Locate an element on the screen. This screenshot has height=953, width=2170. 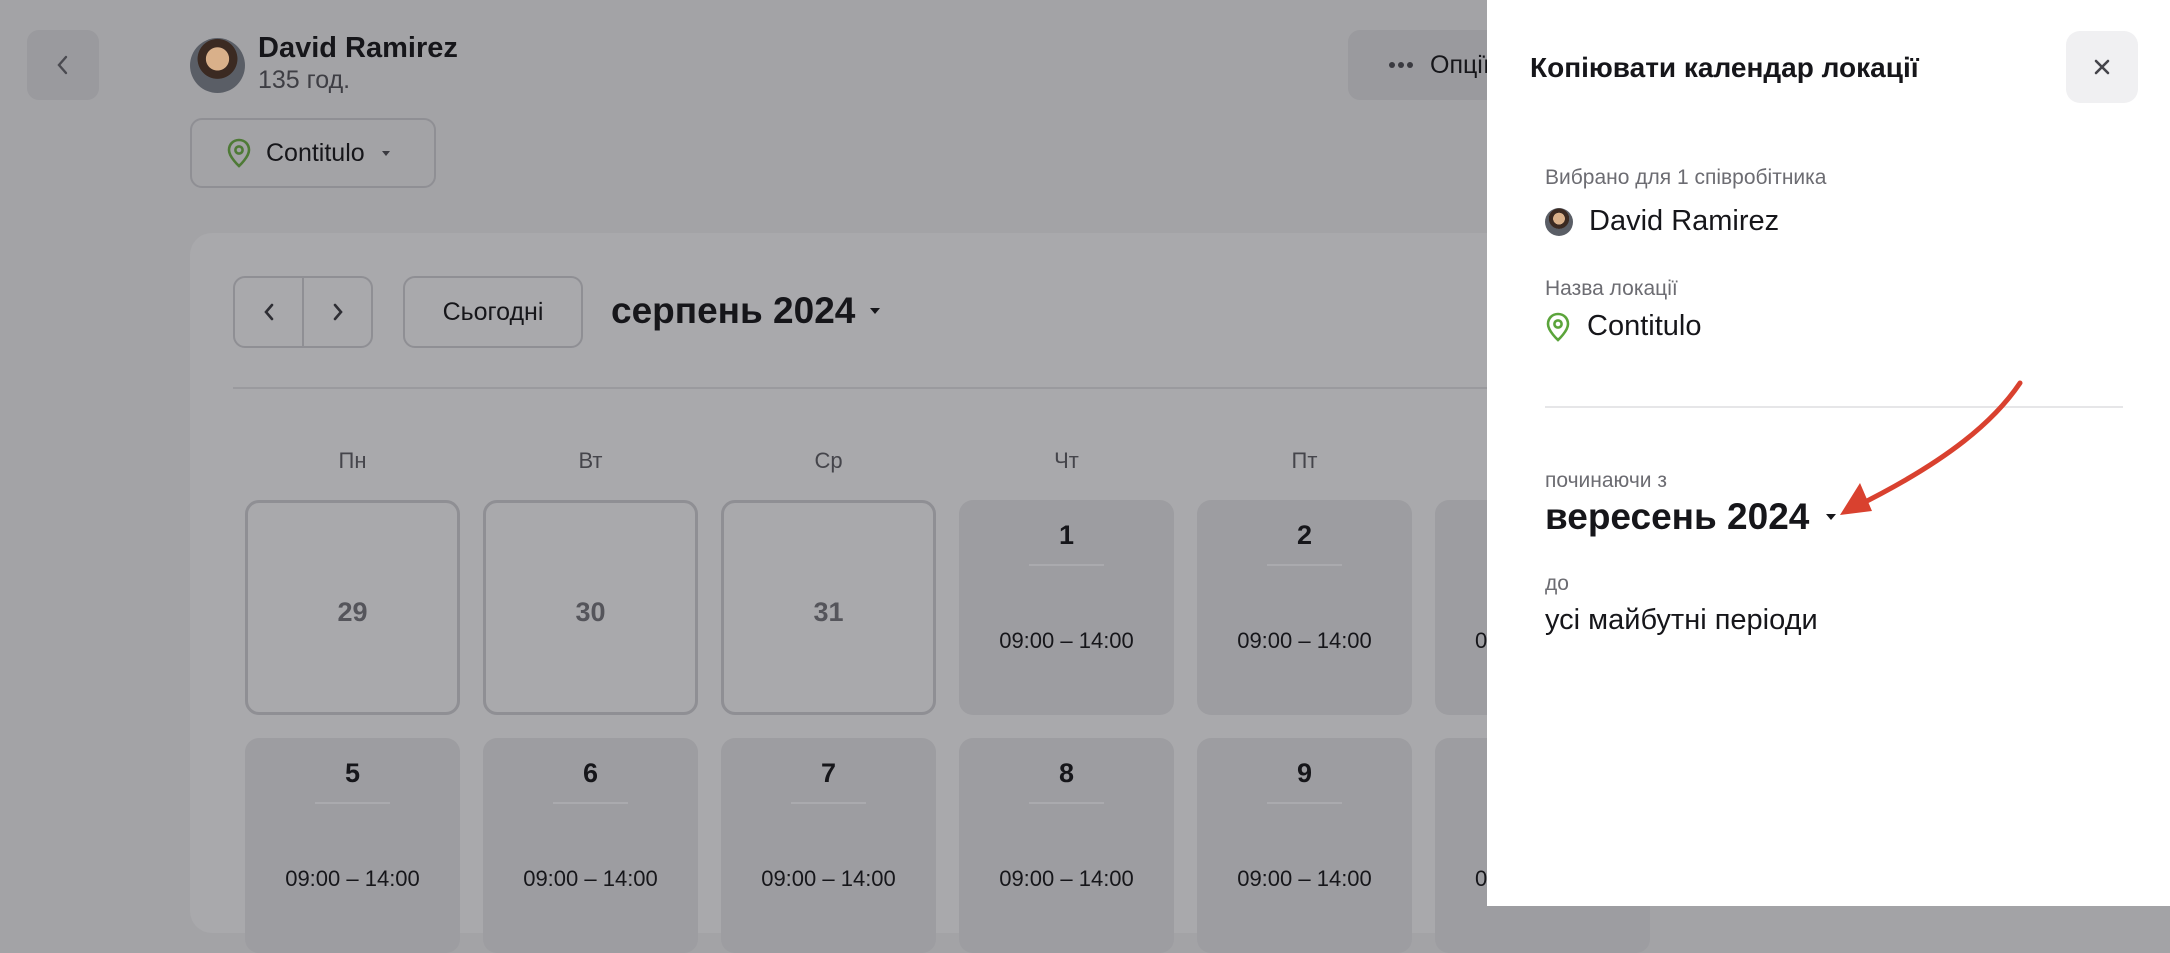
drawer-title: Копіювати календар локації is located at coordinates (1724, 67).